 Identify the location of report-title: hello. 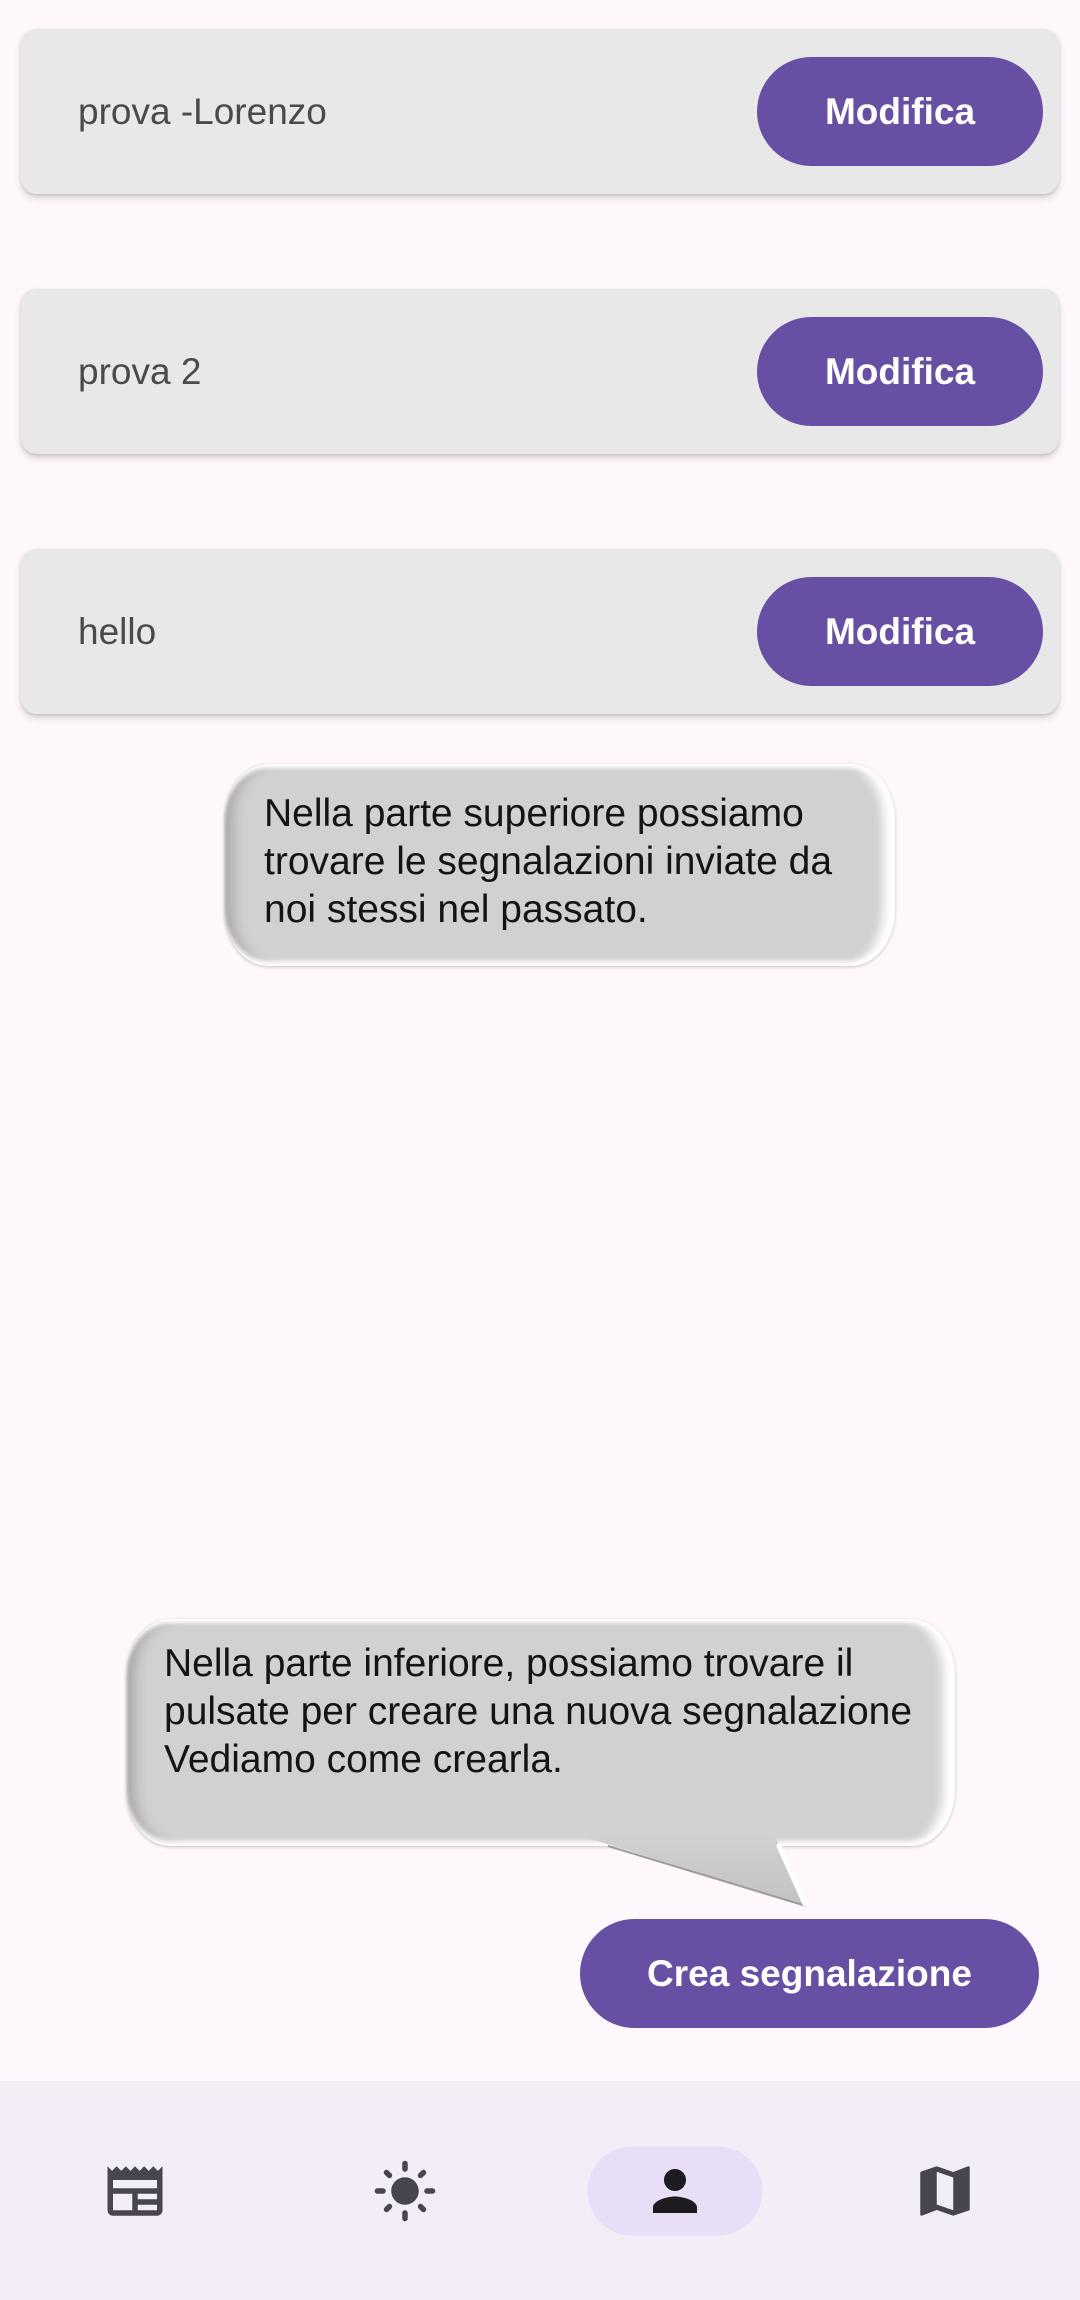
(117, 631).